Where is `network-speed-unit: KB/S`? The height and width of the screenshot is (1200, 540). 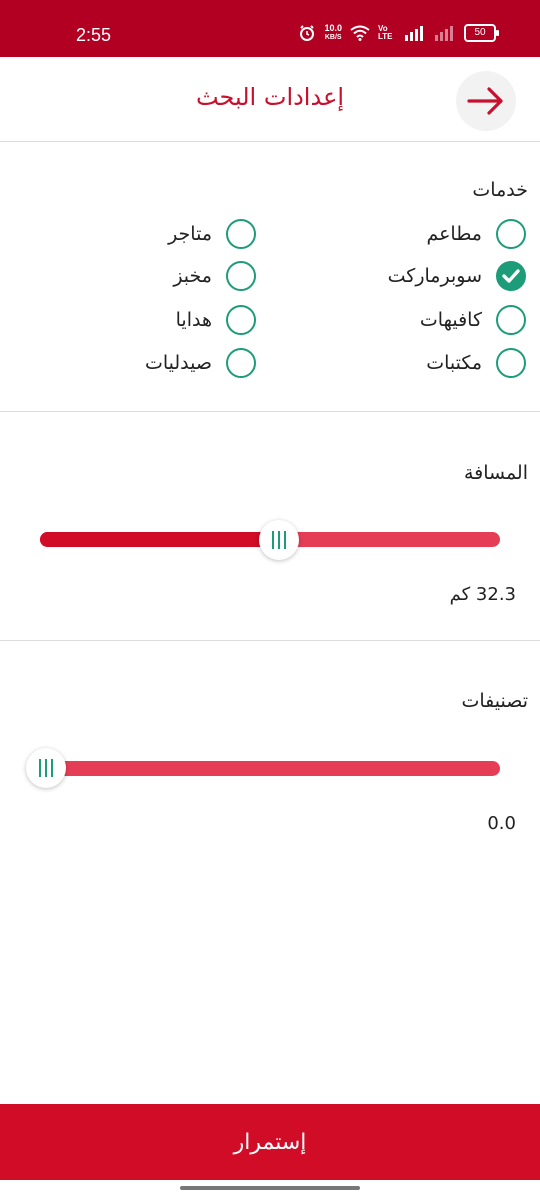 network-speed-unit: KB/S is located at coordinates (333, 37).